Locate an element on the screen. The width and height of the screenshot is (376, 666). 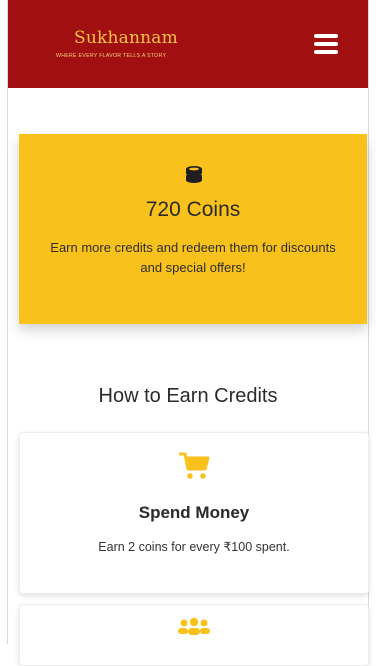
earn-method-card is located at coordinates (194, 635).